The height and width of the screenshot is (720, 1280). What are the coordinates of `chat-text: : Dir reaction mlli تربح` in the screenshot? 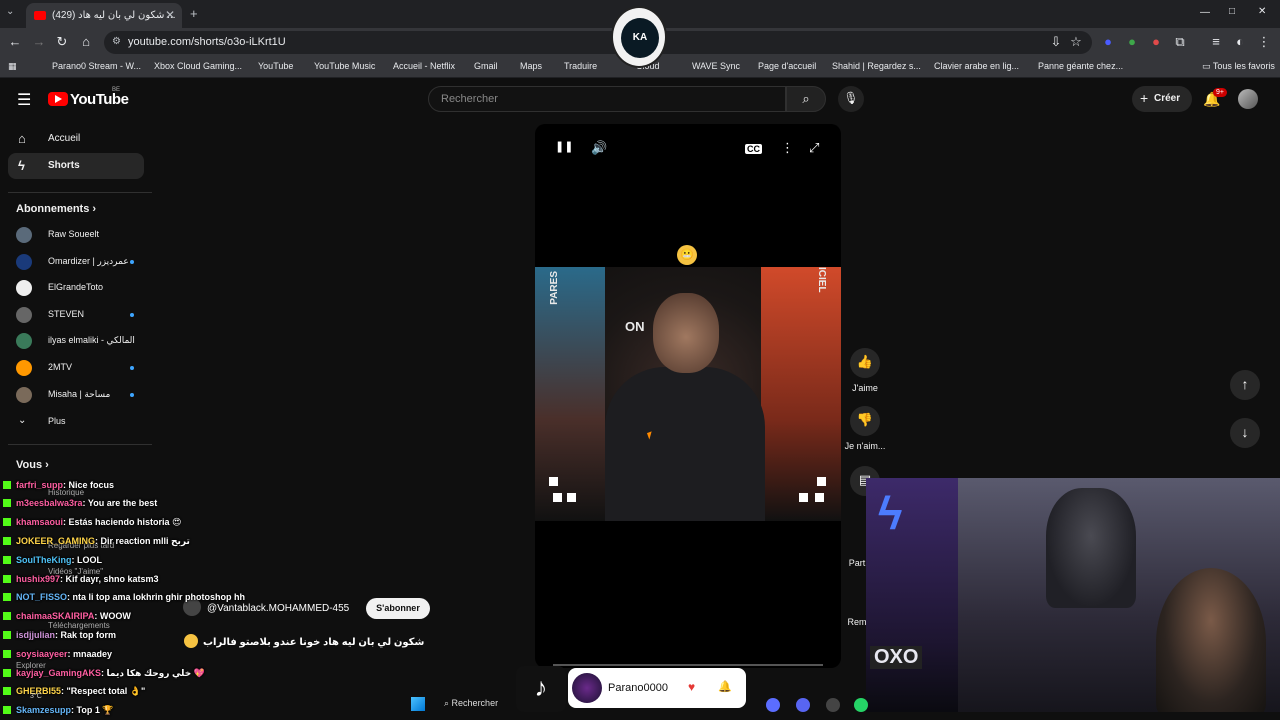 It's located at (142, 541).